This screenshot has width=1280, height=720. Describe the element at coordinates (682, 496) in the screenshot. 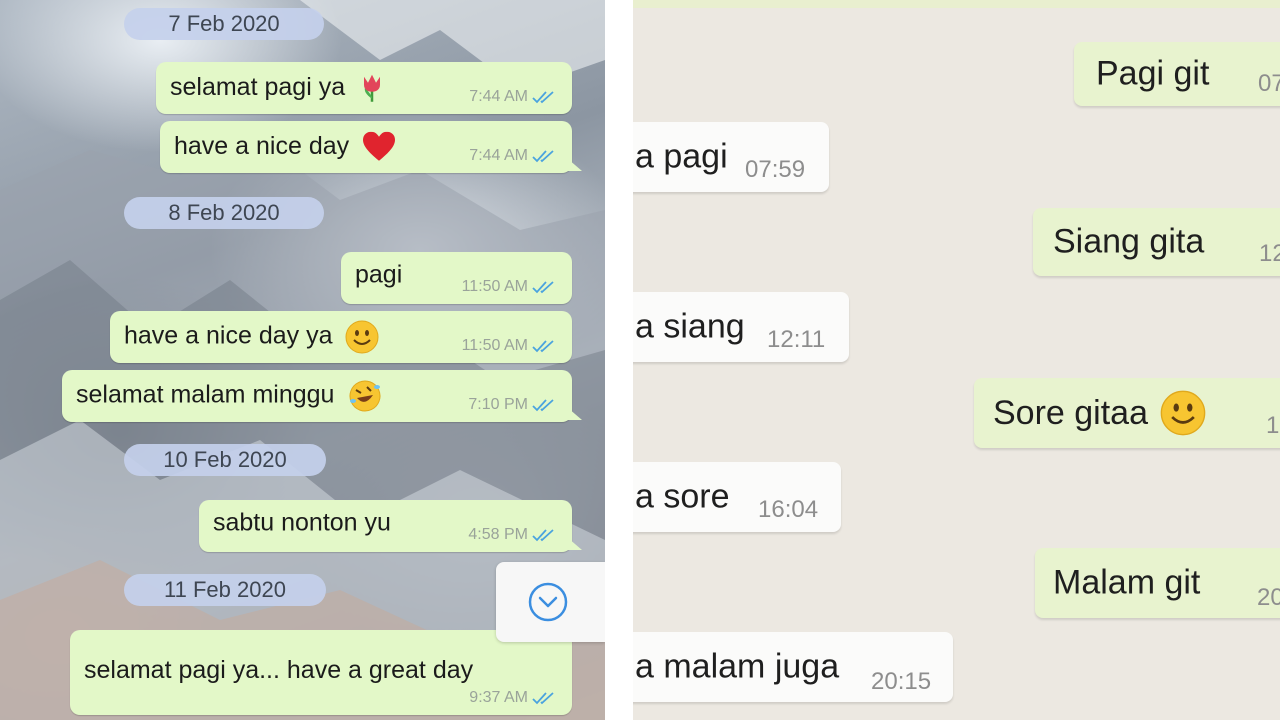

I see `message-text: a sore` at that location.